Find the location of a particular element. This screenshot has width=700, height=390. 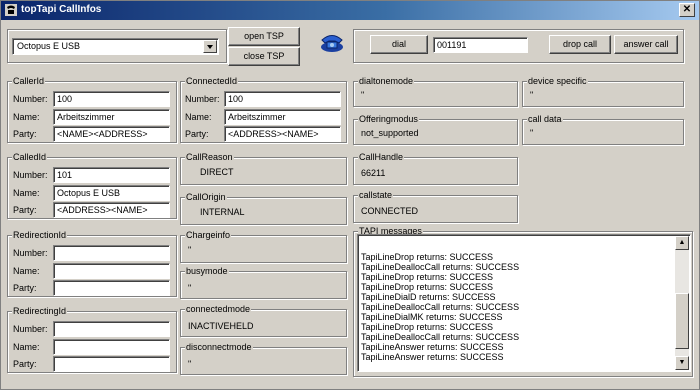

list-item: TapiLineDialMK returns: SUCCESS is located at coordinates (432, 317).